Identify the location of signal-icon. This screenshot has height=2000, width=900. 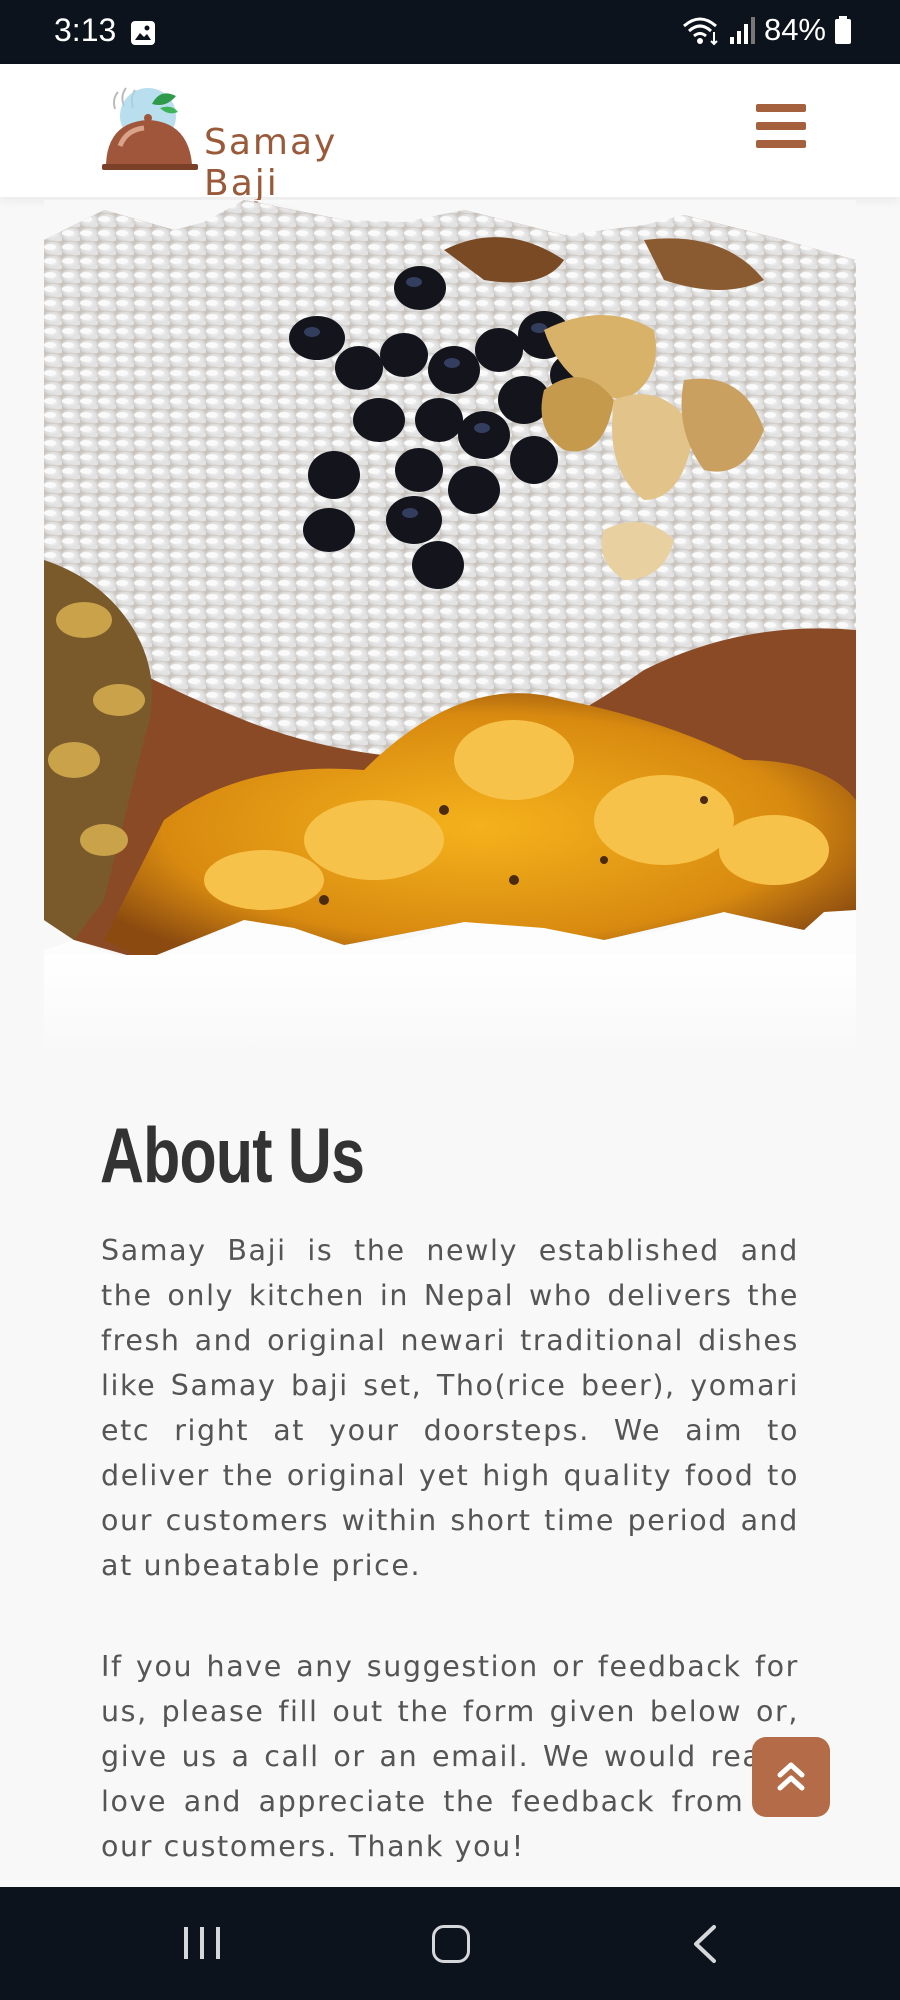
(742, 30).